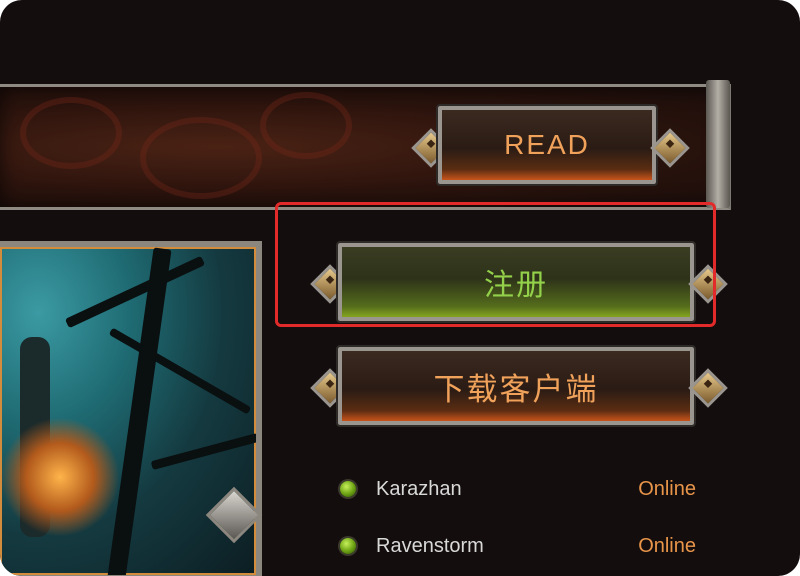 Image resolution: width=800 pixels, height=576 pixels. I want to click on realm-name: Karazhan, so click(419, 488).